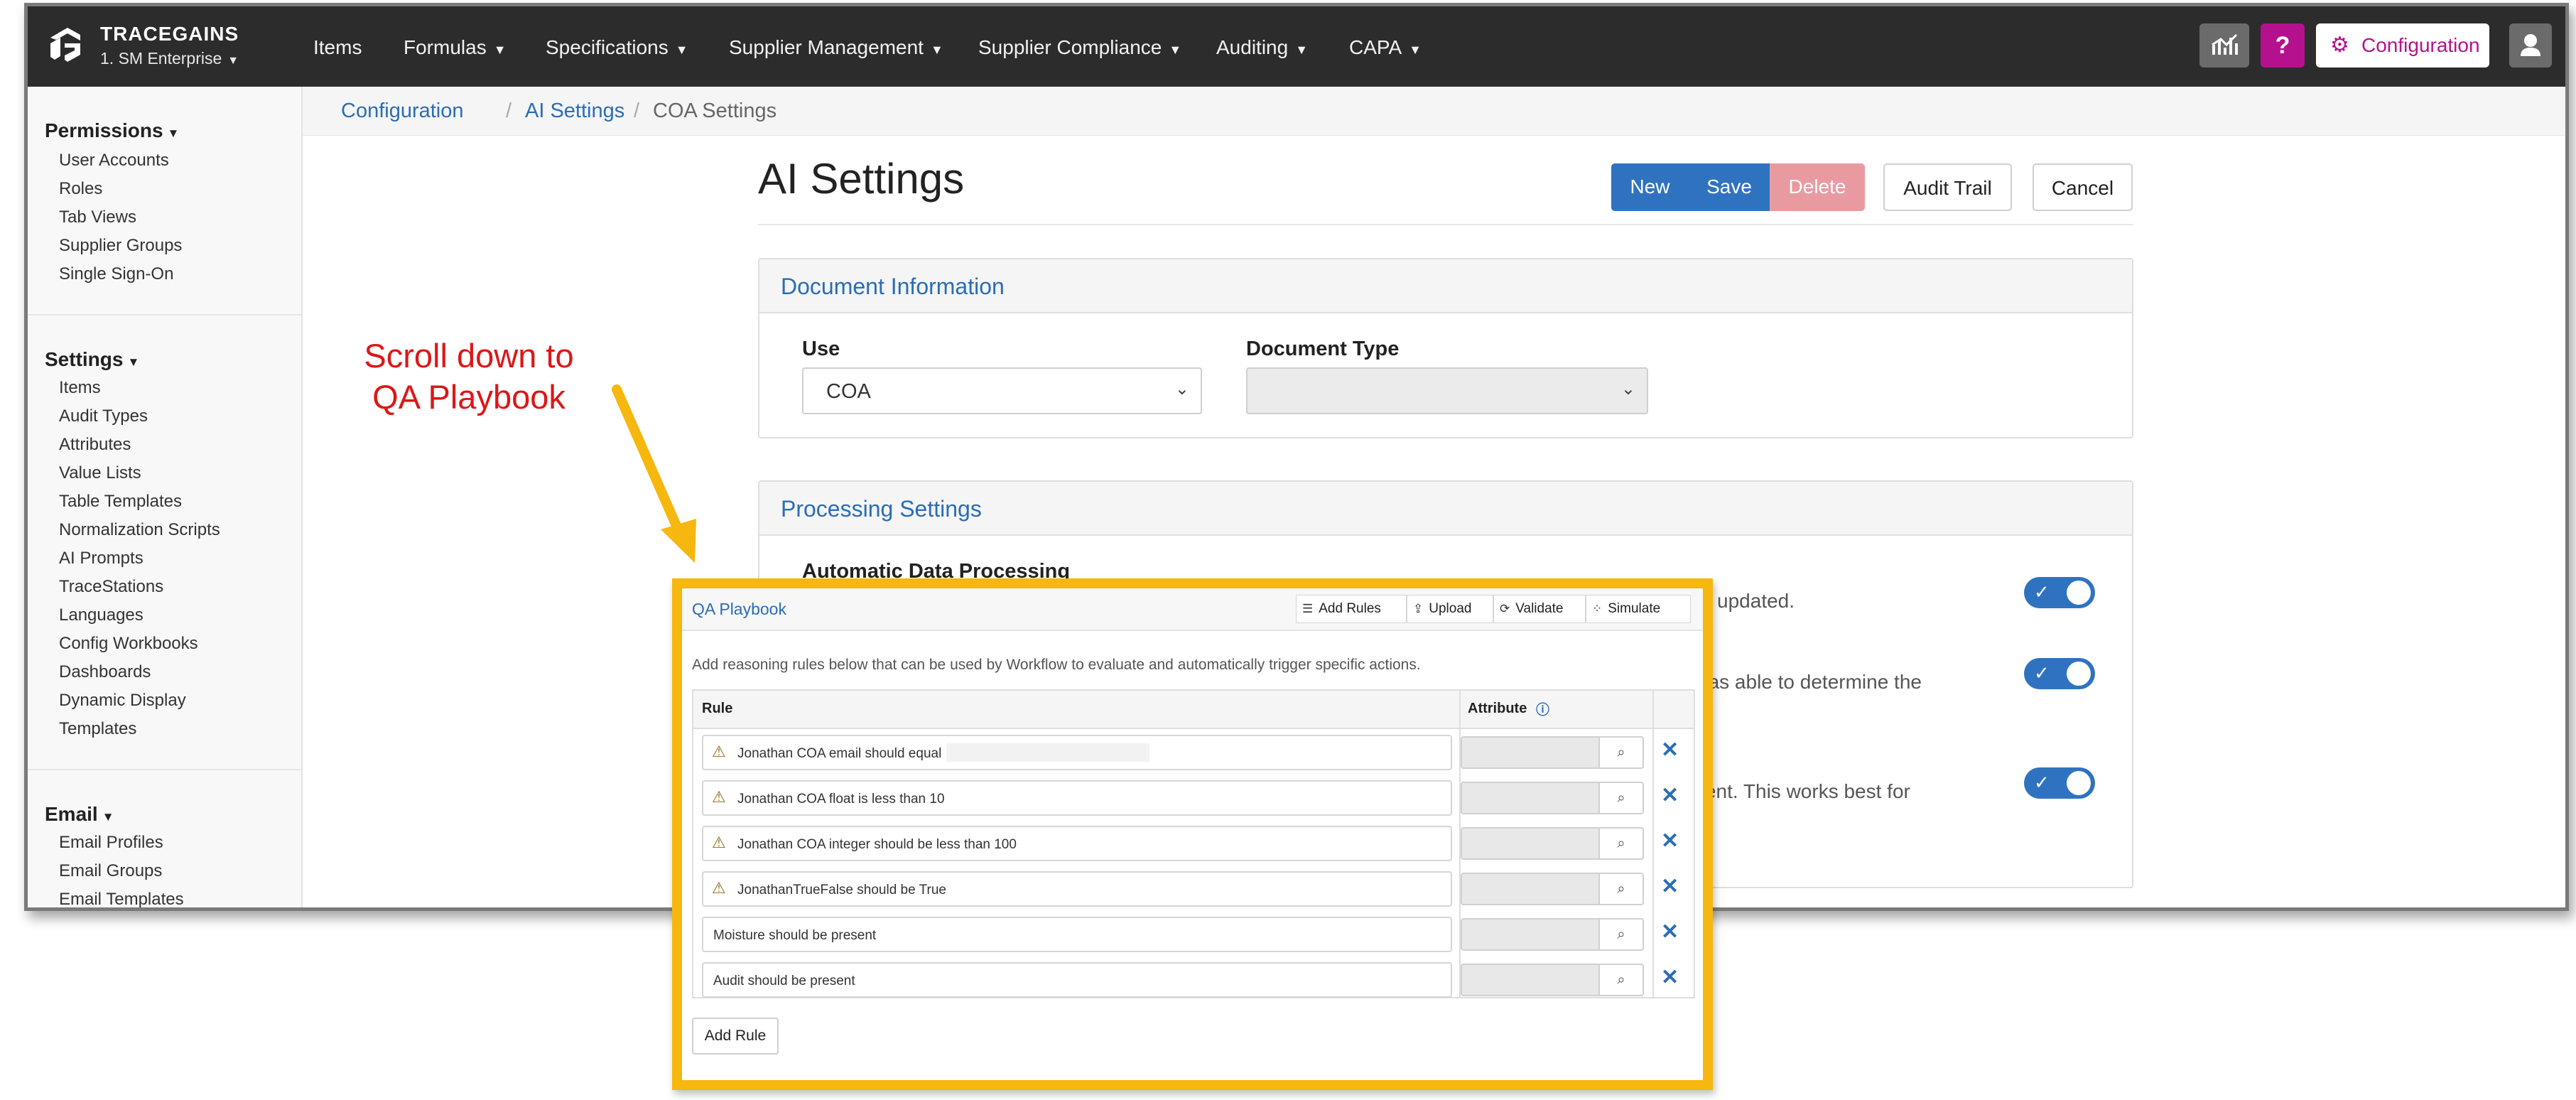  What do you see at coordinates (1262, 47) in the screenshot?
I see `nav-auditing: Auditing ▼` at bounding box center [1262, 47].